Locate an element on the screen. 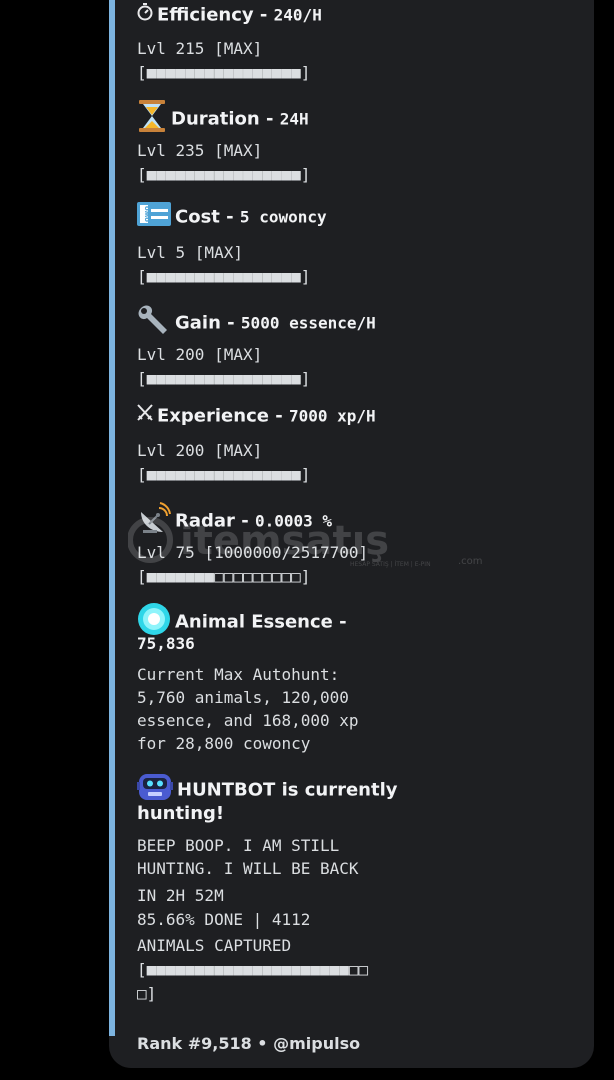 This screenshot has width=614, height=1080. stat-duration-bar: [■■■■■■■■■■■■■■■■] is located at coordinates (224, 174).